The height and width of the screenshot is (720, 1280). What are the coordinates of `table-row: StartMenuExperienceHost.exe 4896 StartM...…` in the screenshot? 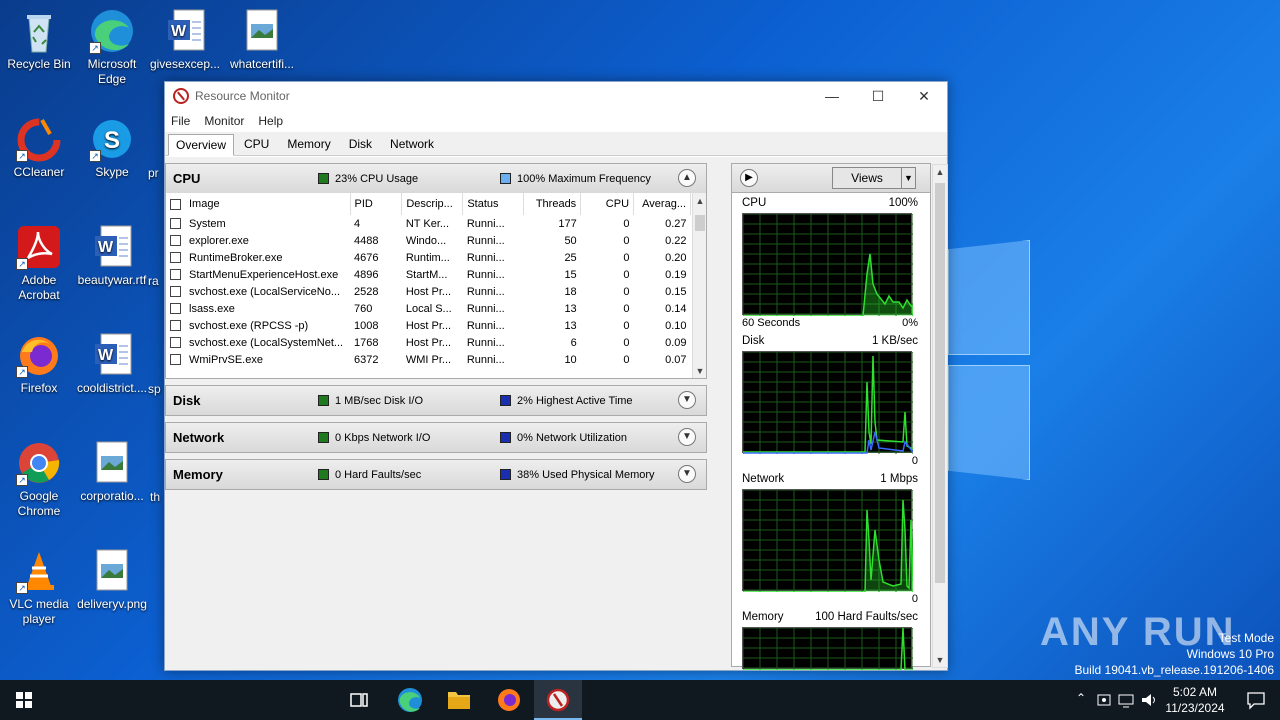 It's located at (428, 274).